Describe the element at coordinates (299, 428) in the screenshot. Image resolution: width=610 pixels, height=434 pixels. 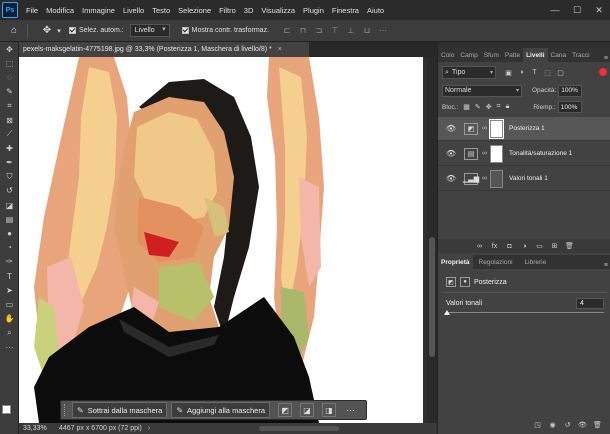
I see `horizontal-scrollbar-thumb` at that location.